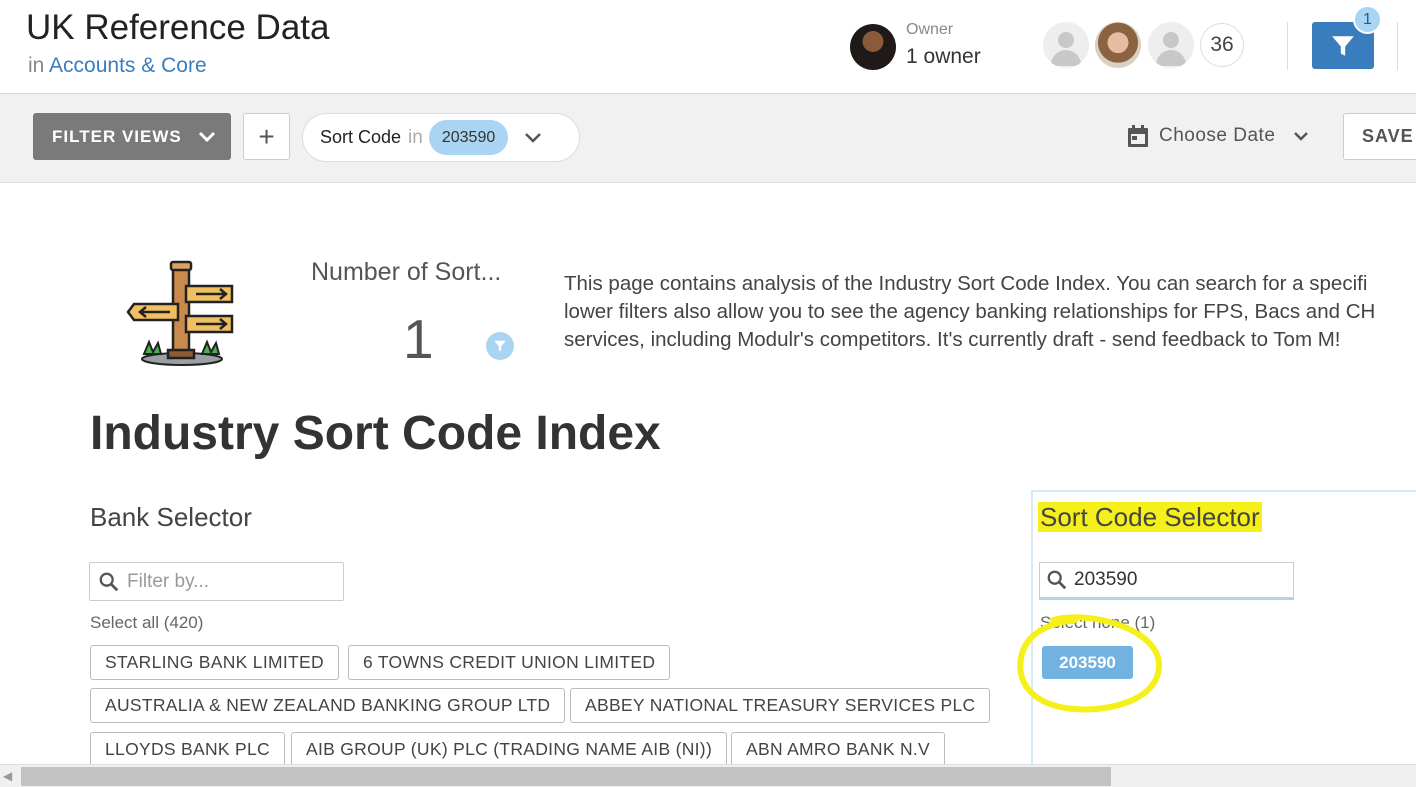  I want to click on sort-code-search-input, so click(1174, 580).